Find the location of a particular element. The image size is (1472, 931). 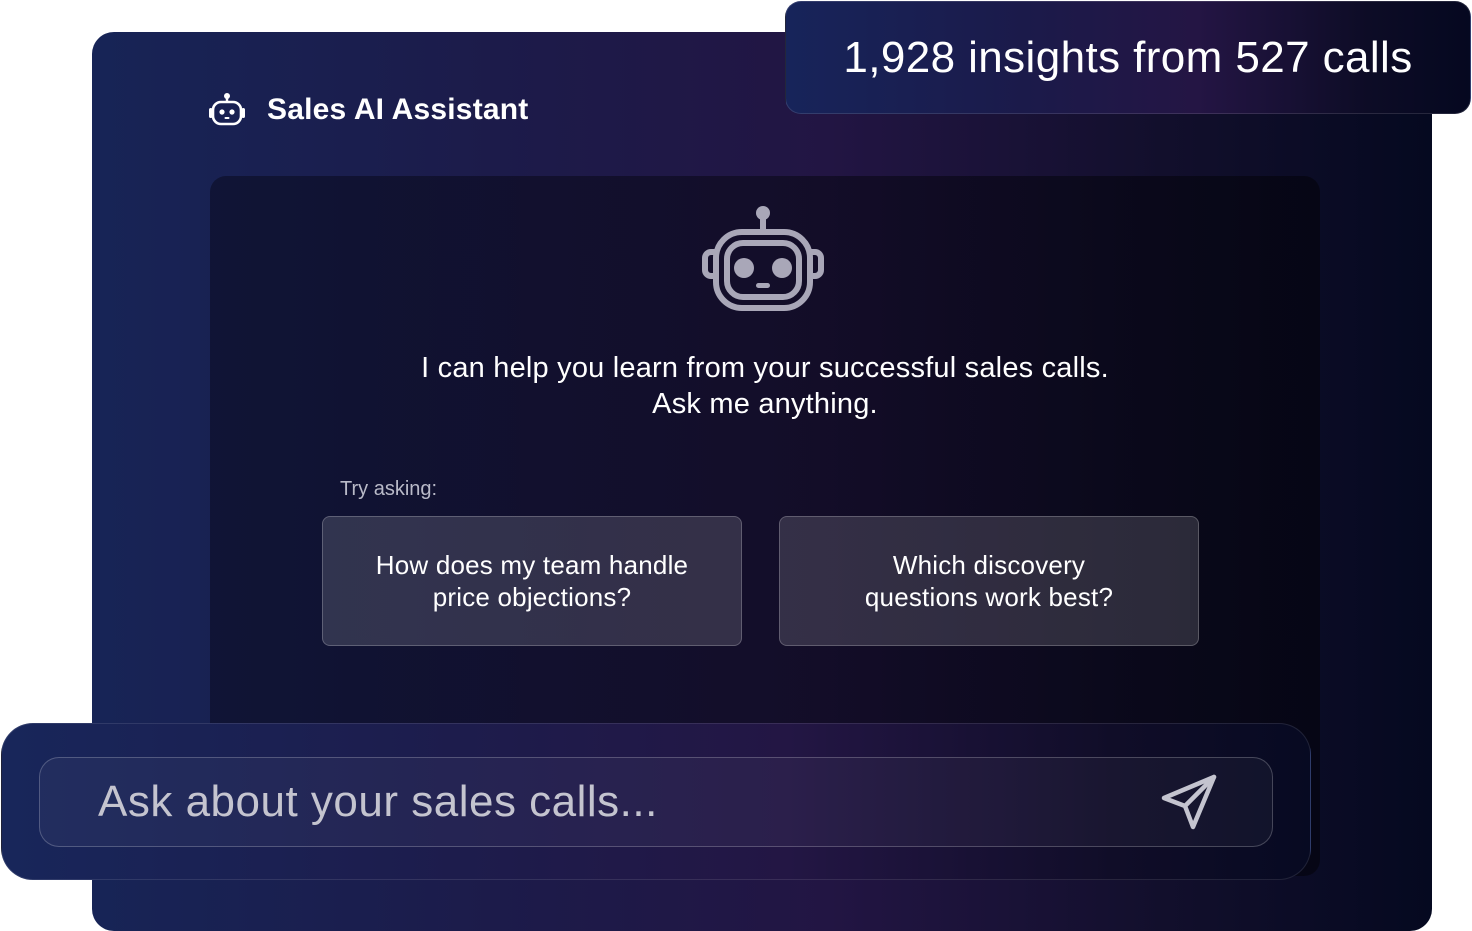

suggestion-text: How does my team handle is located at coordinates (532, 565).